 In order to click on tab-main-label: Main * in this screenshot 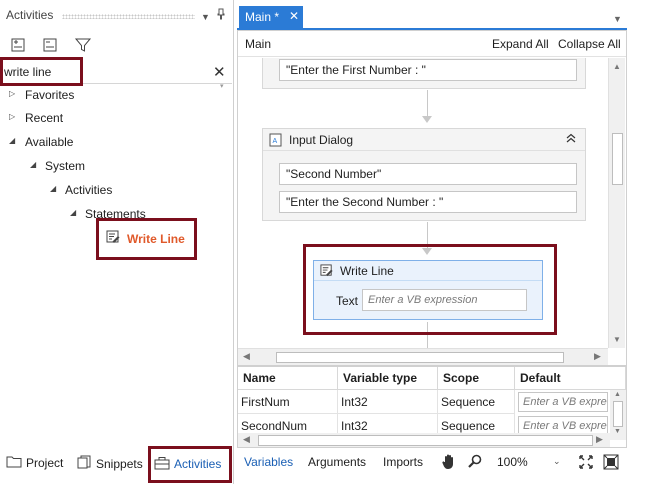, I will do `click(262, 17)`.